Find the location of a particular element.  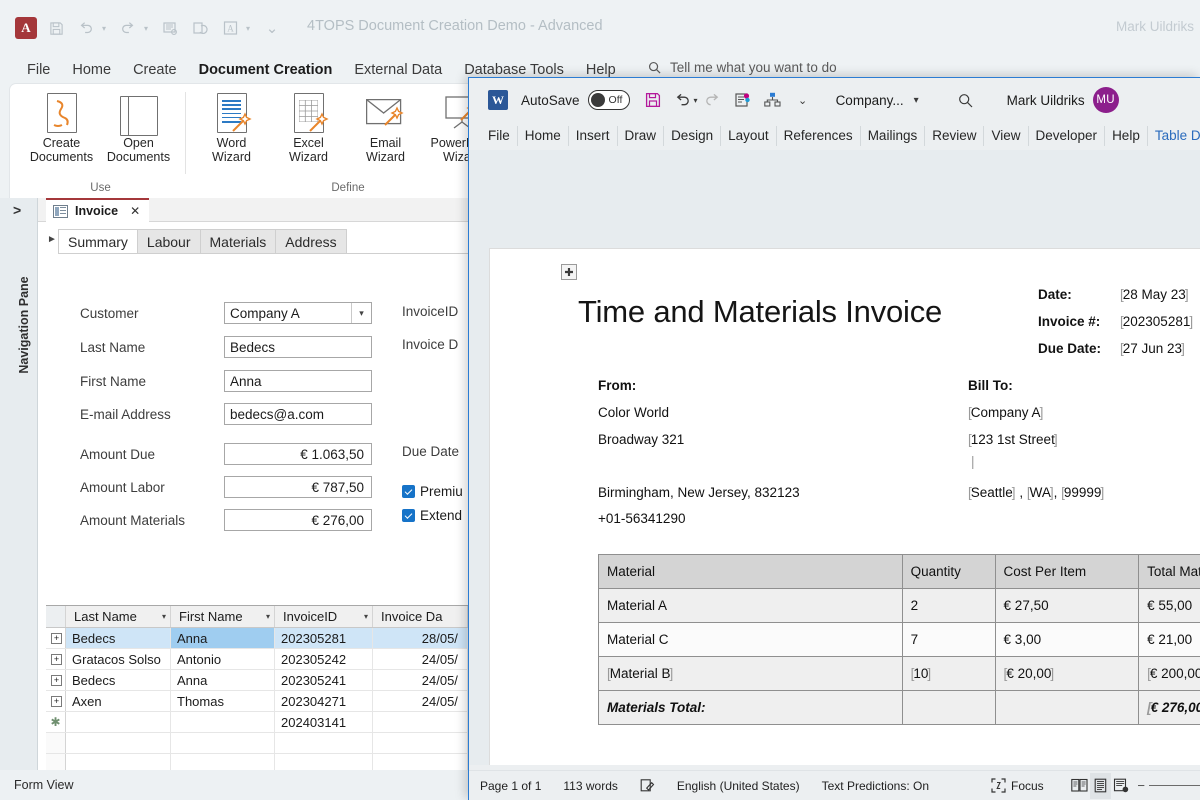

create-documents-button: Create Documents is located at coordinates (61, 127).